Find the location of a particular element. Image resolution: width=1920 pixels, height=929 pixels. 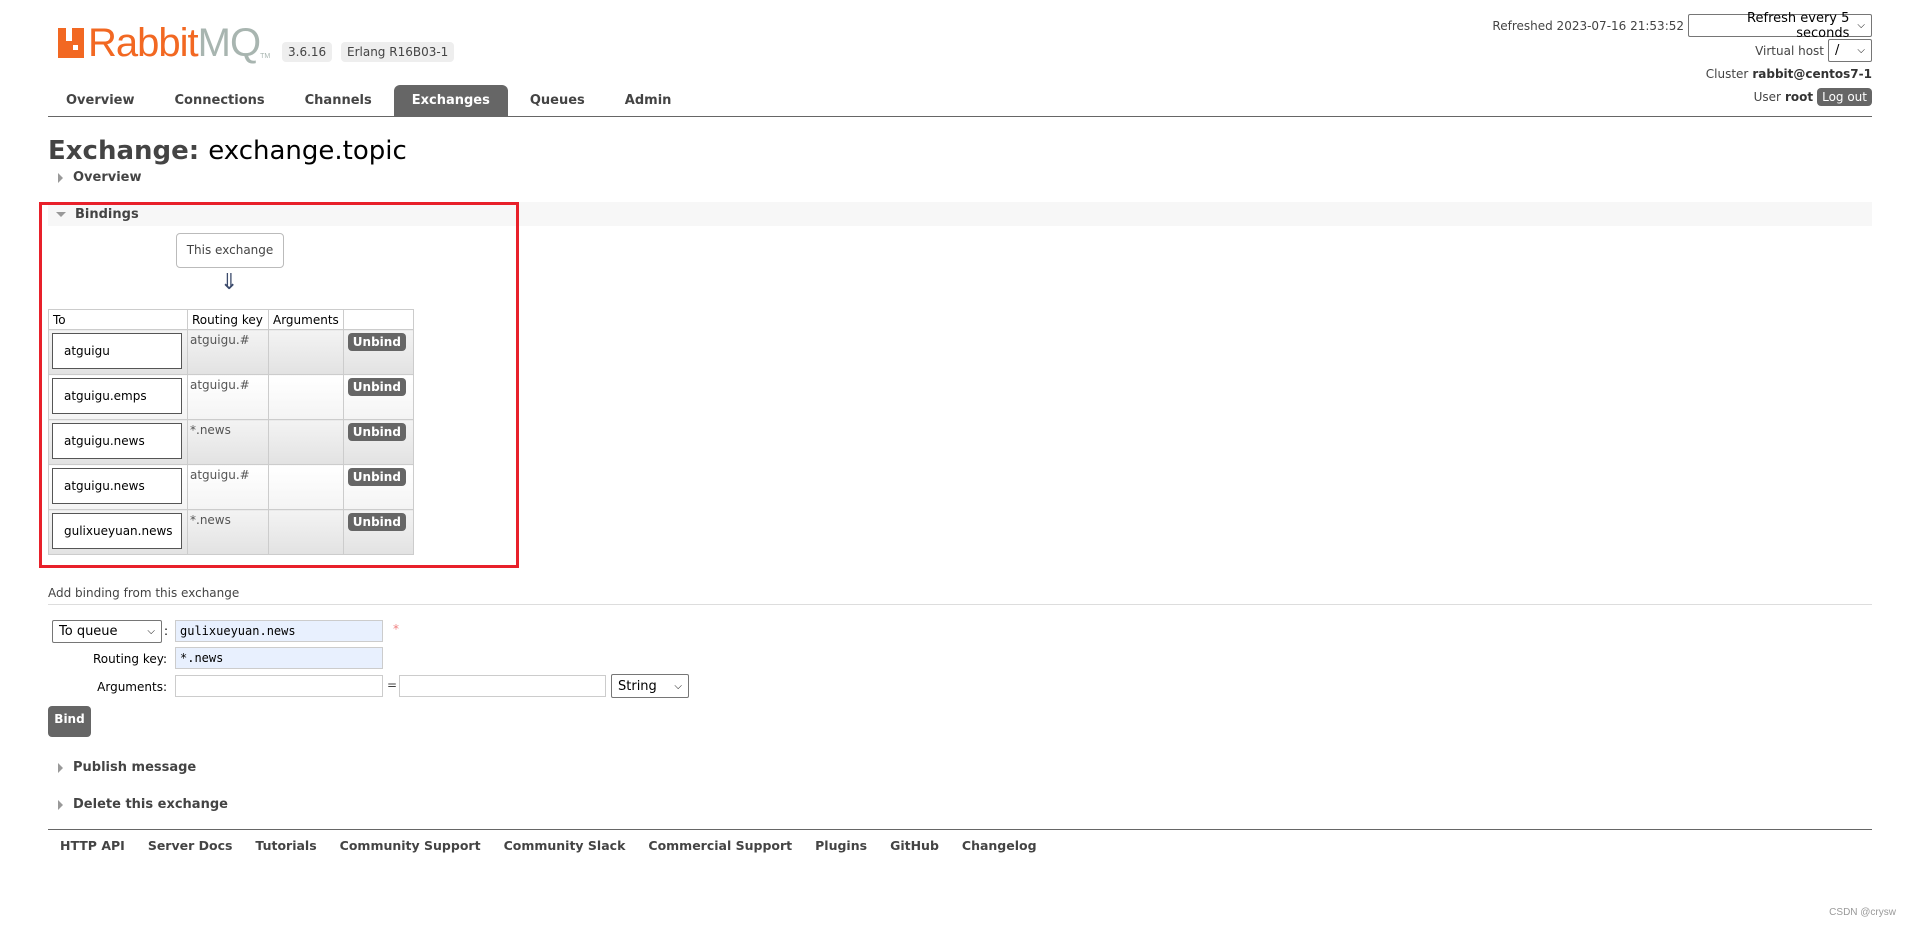

section-label: Overview is located at coordinates (107, 177).